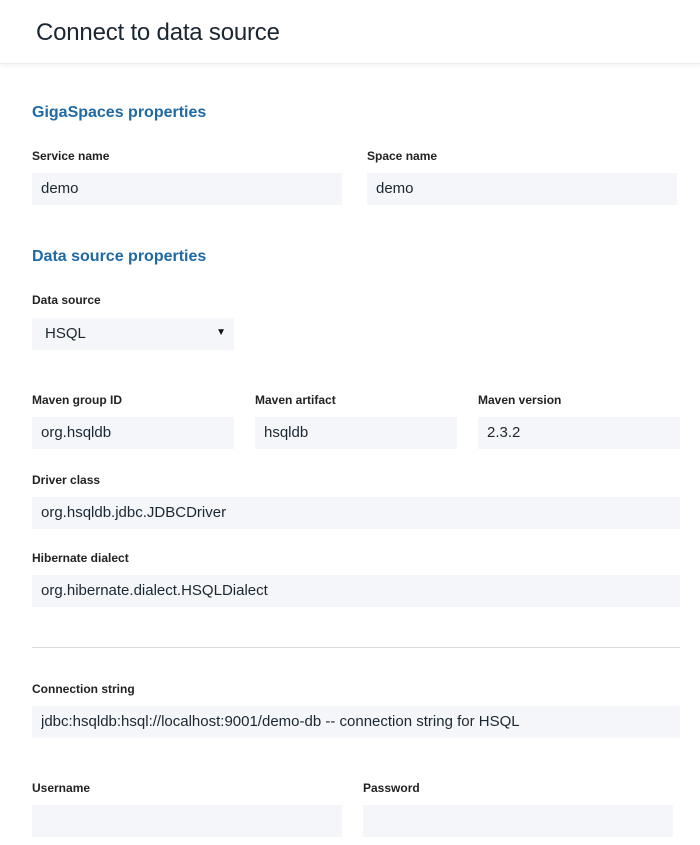 The image size is (700, 845). Describe the element at coordinates (518, 821) in the screenshot. I see `password-input` at that location.